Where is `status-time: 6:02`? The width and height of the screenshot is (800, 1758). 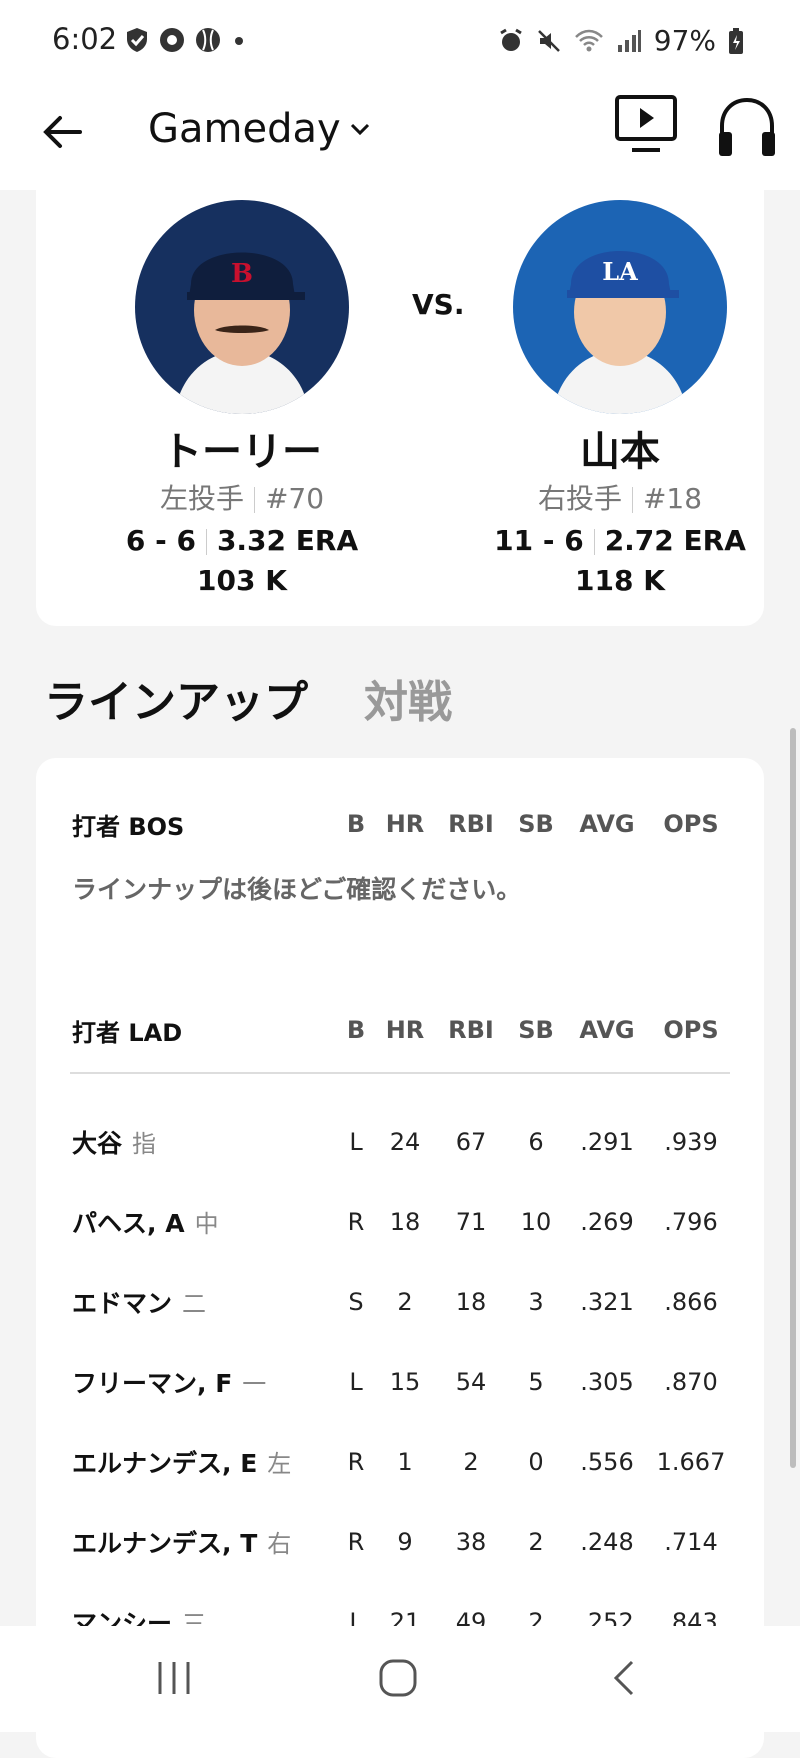
status-time: 6:02 is located at coordinates (85, 39).